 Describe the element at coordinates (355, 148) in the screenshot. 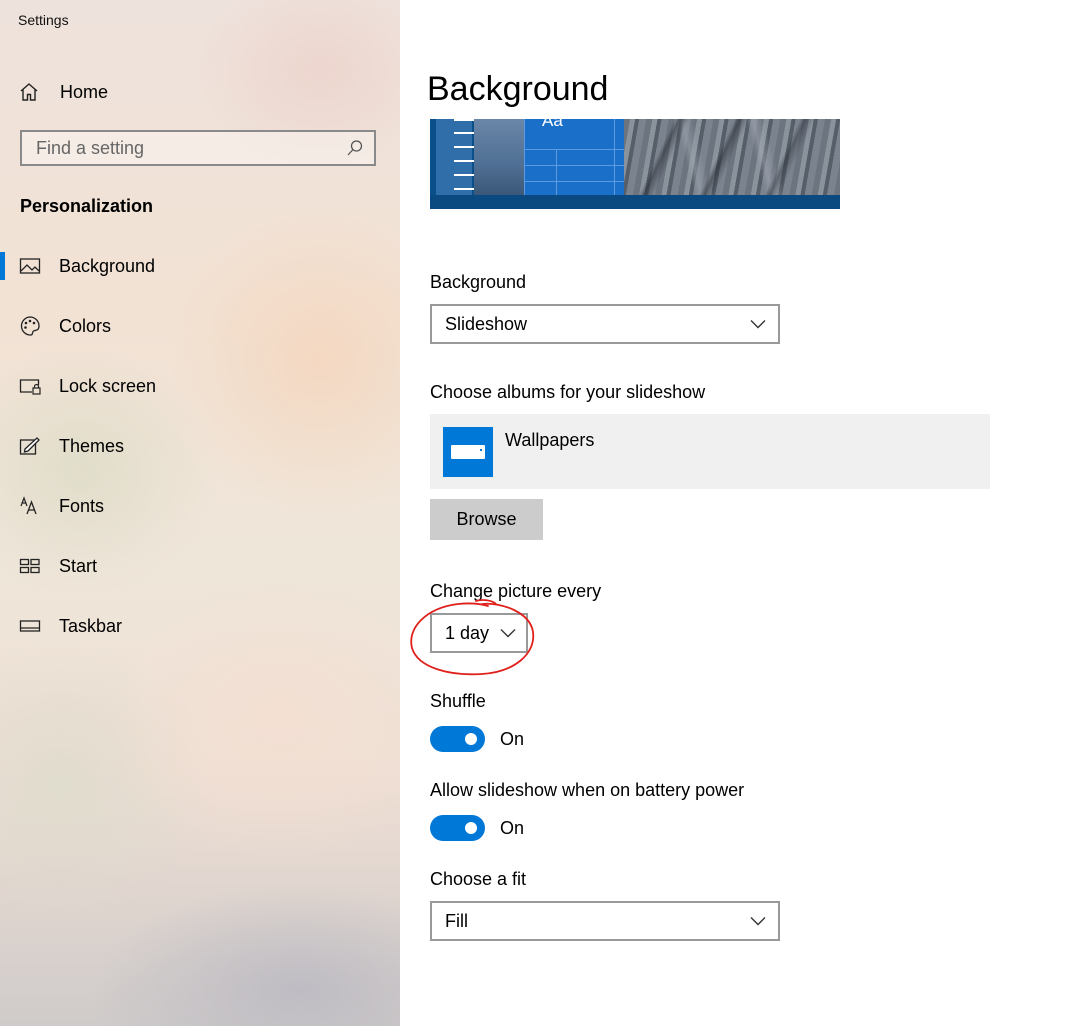

I see `search-icon` at that location.